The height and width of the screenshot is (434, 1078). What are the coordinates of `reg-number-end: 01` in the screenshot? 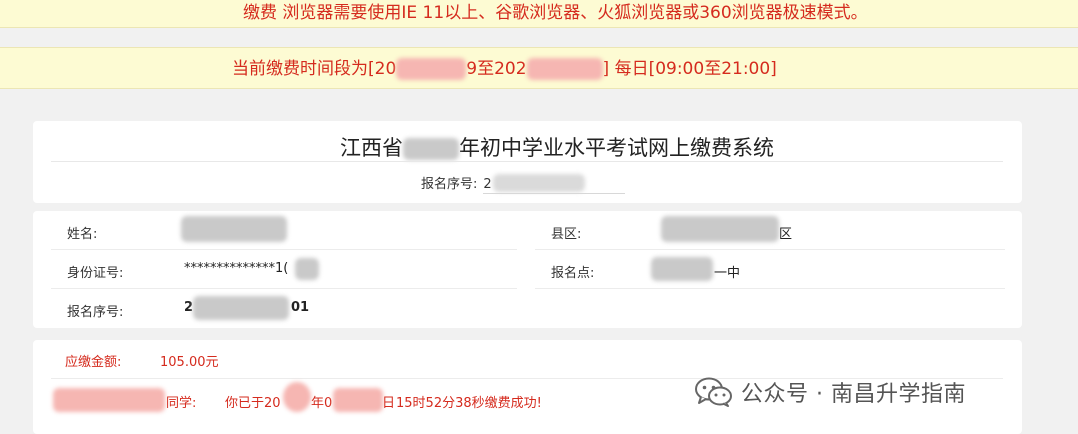 It's located at (300, 307).